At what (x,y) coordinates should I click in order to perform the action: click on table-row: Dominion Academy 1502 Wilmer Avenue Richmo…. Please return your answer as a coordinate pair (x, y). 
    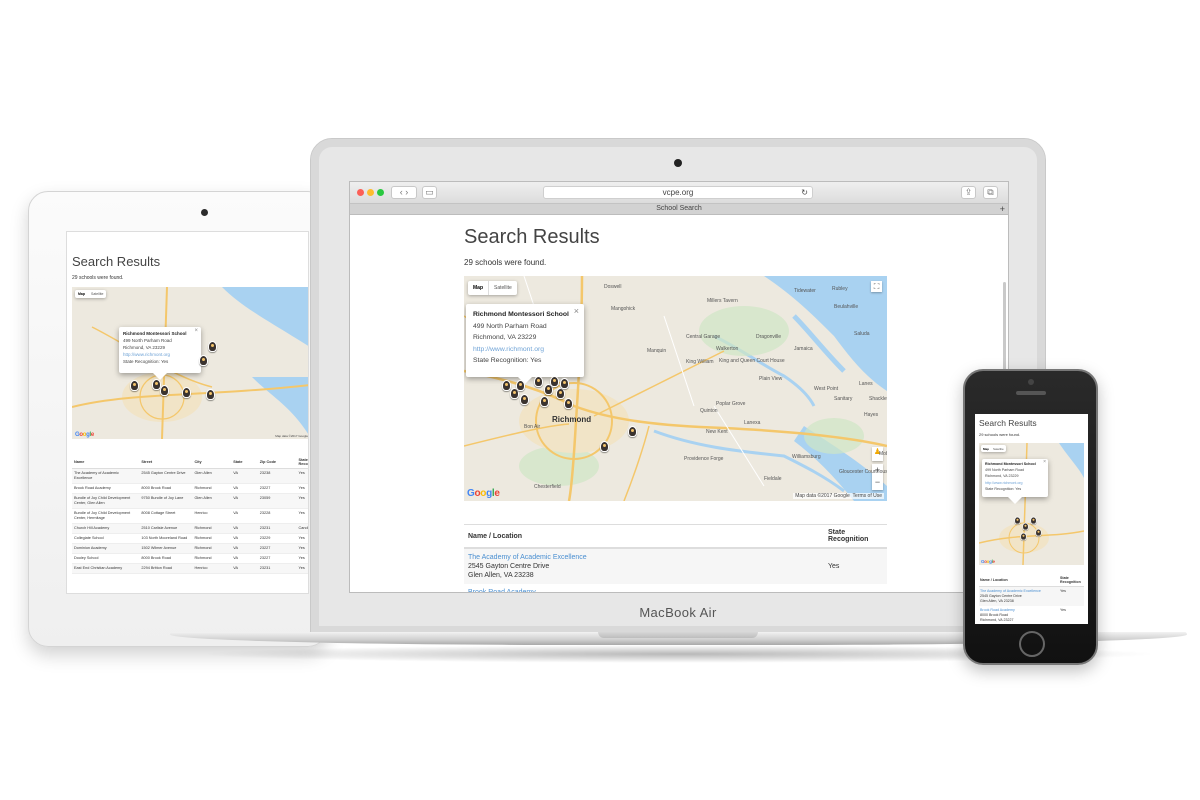
    Looking at the image, I should click on (190, 548).